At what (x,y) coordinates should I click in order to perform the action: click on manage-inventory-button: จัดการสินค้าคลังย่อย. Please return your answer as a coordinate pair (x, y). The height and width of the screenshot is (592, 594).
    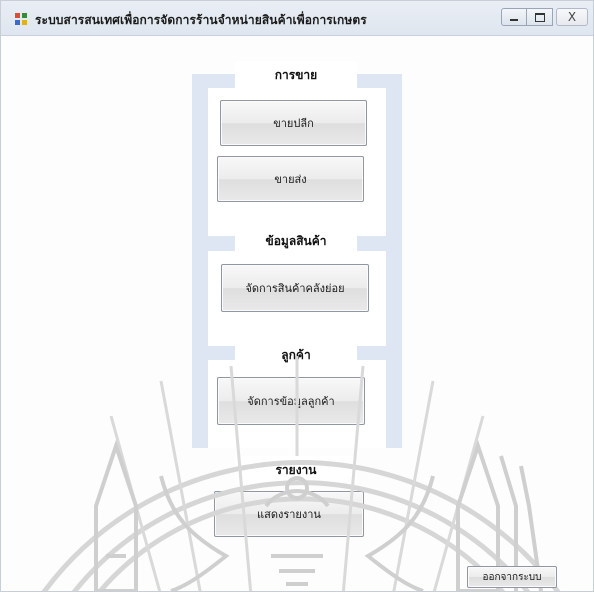
    Looking at the image, I should click on (295, 288).